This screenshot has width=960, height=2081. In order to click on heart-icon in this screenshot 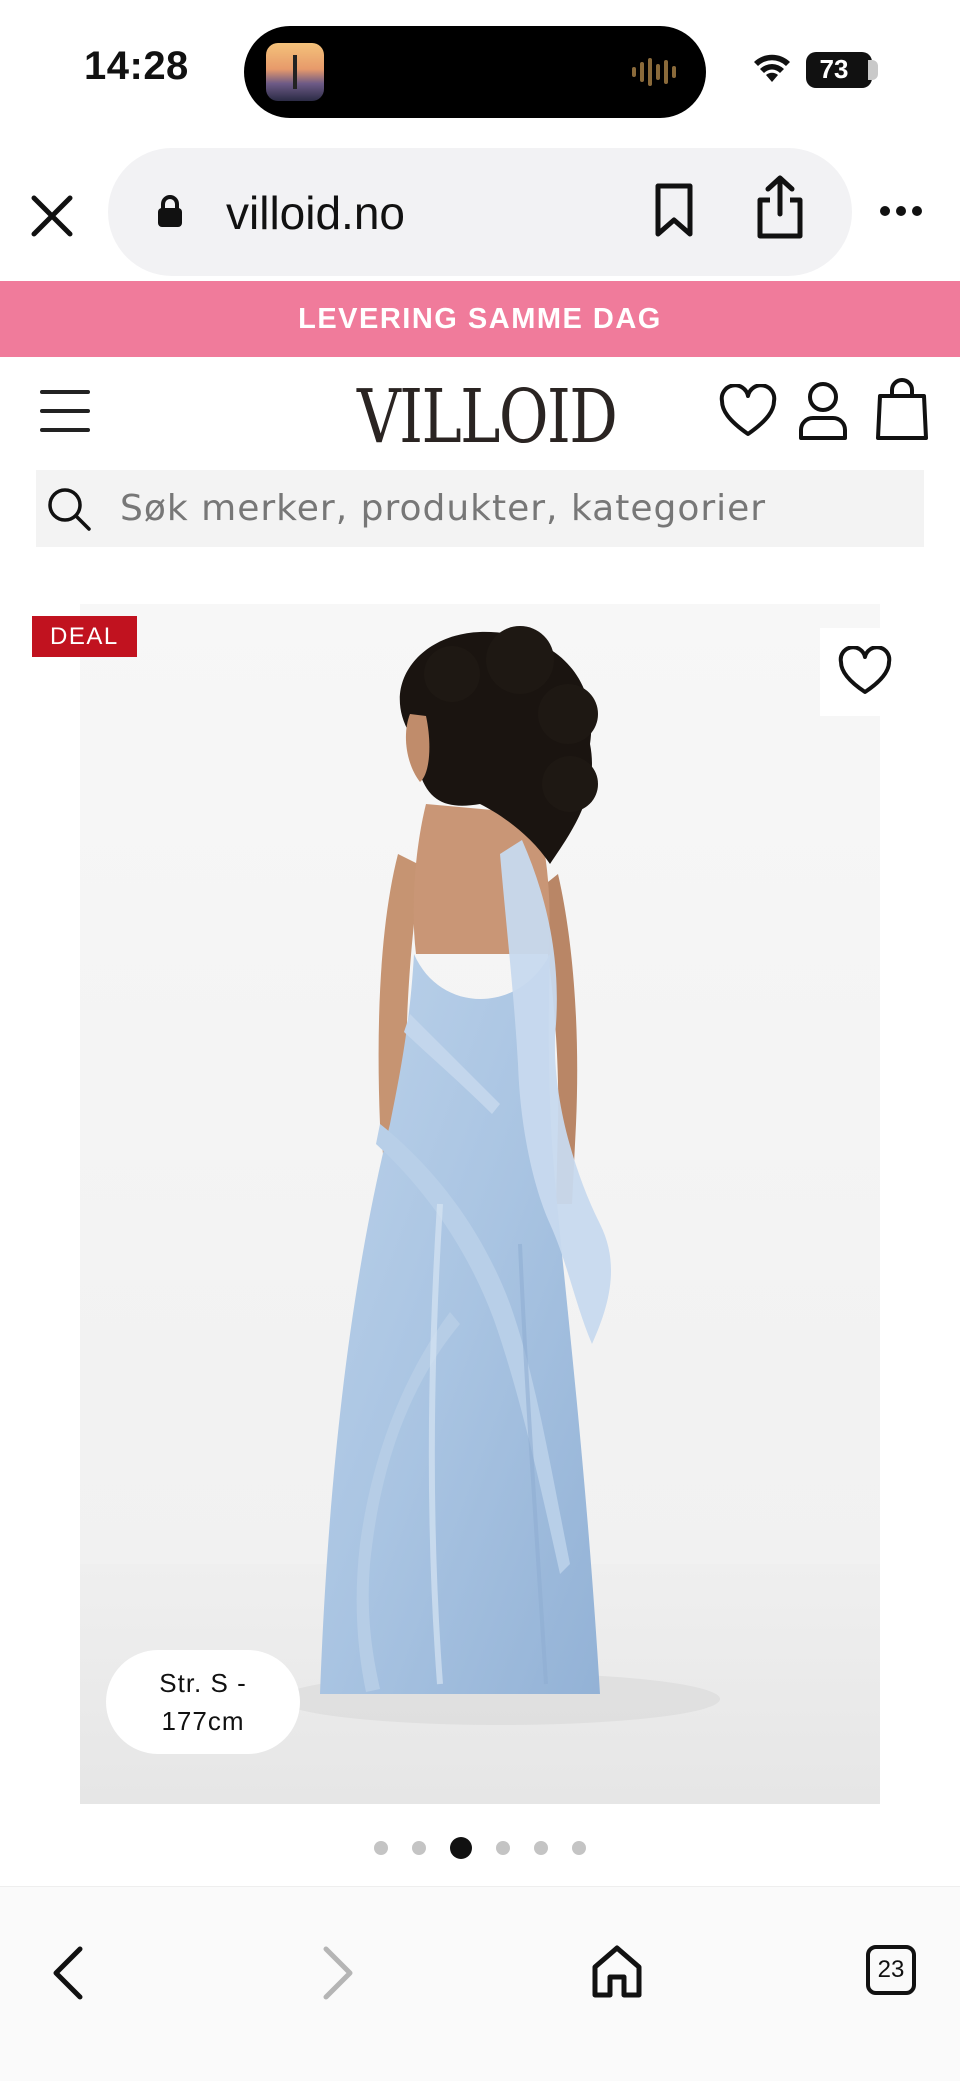, I will do `click(865, 670)`.